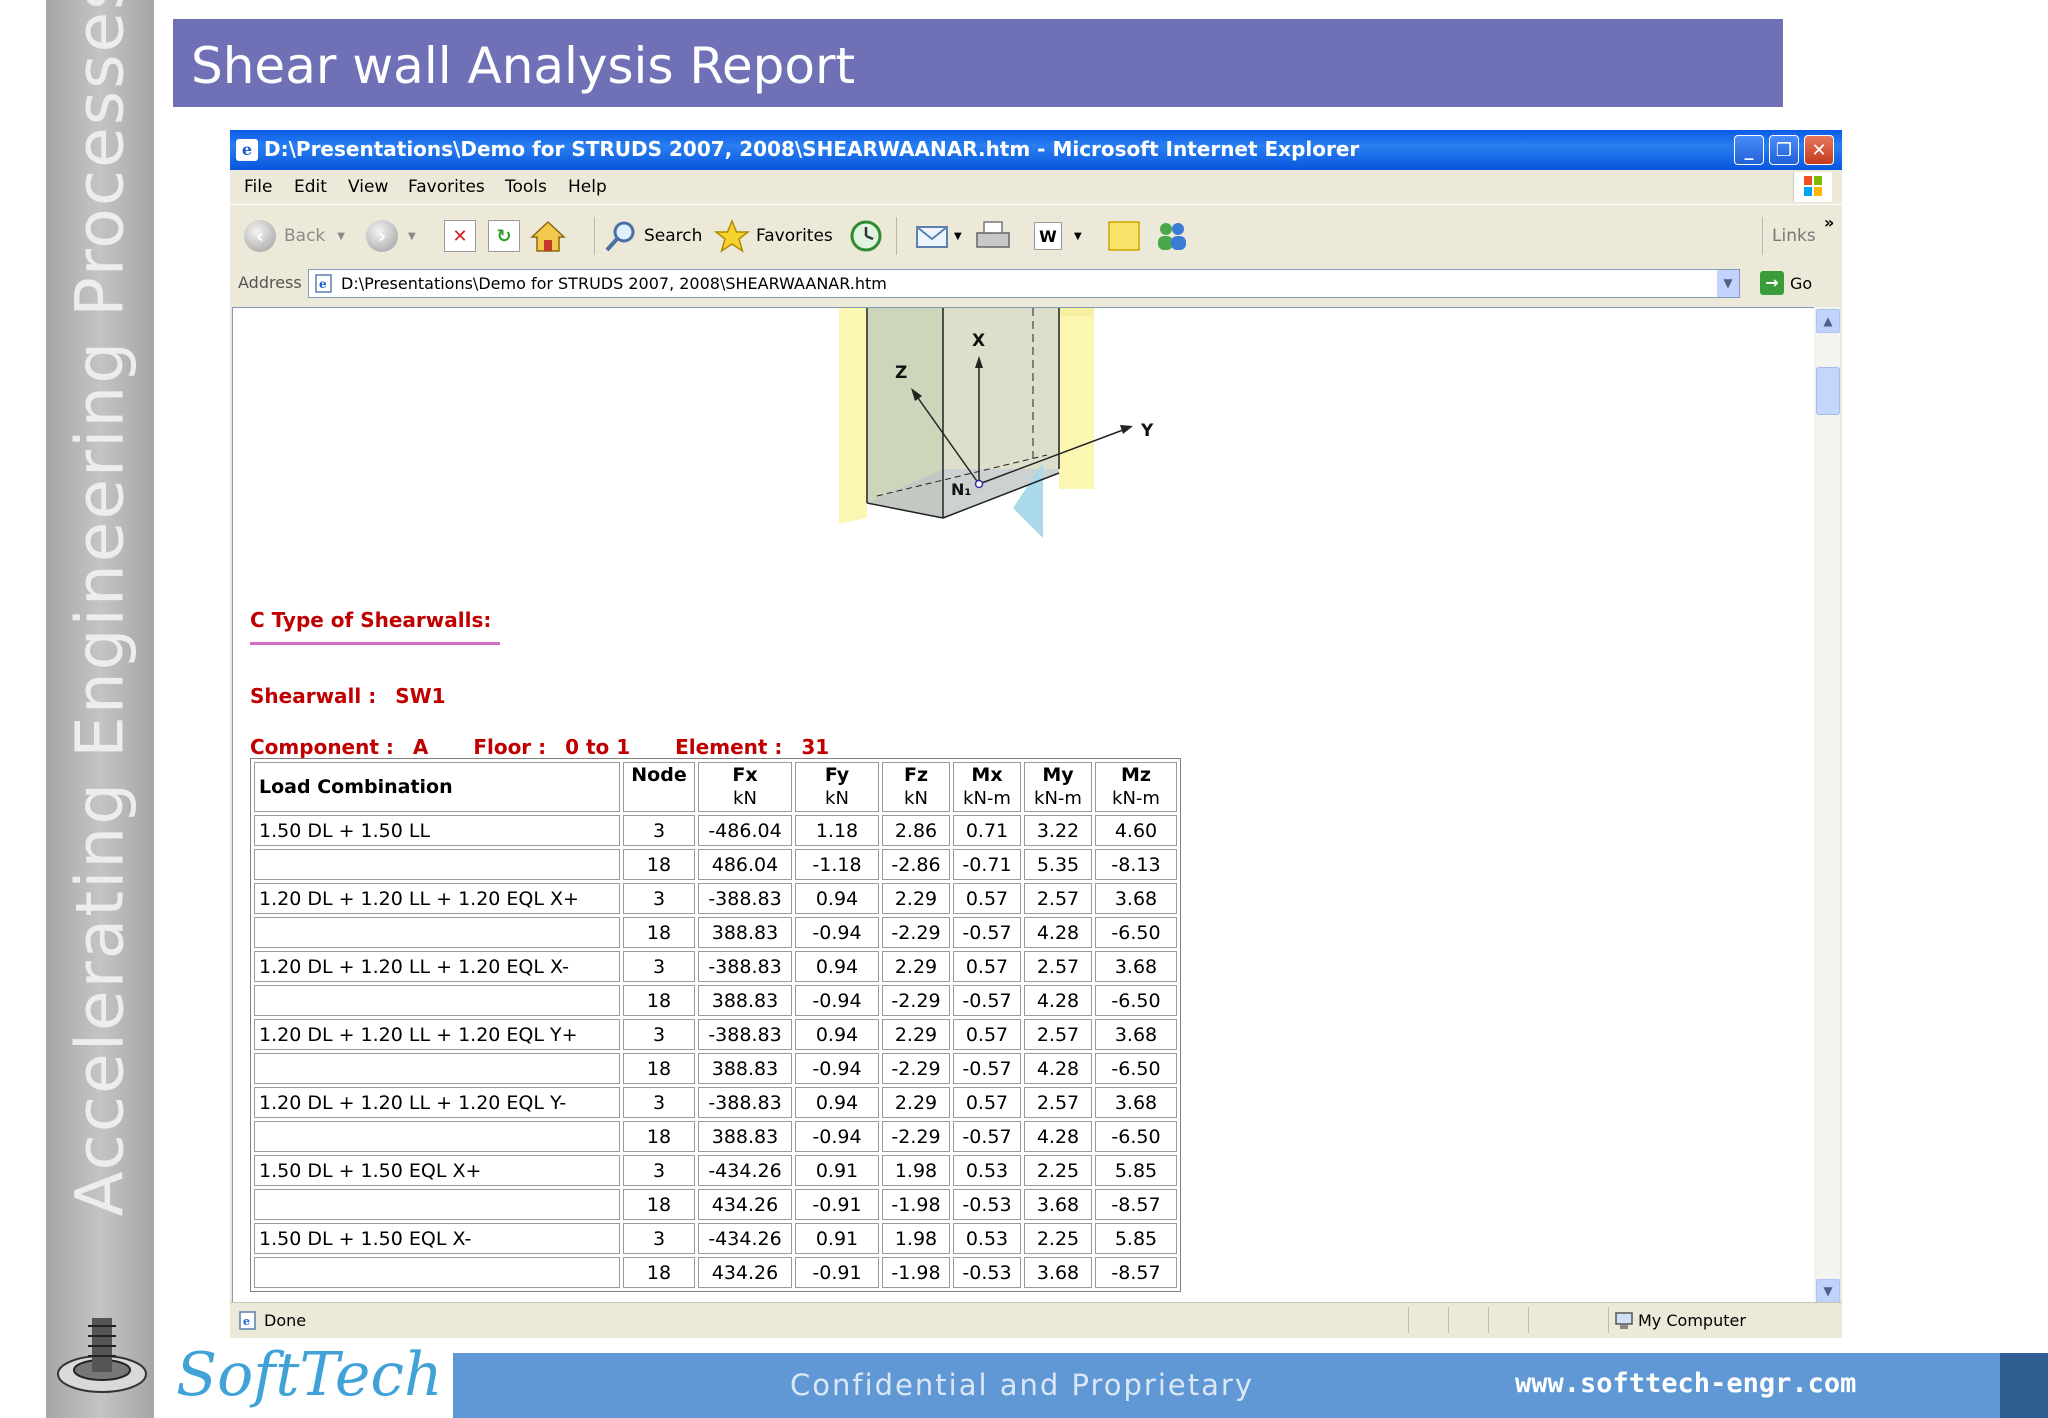 The image size is (2048, 1418). What do you see at coordinates (1147, 431) in the screenshot?
I see `axis-y-label: Y` at bounding box center [1147, 431].